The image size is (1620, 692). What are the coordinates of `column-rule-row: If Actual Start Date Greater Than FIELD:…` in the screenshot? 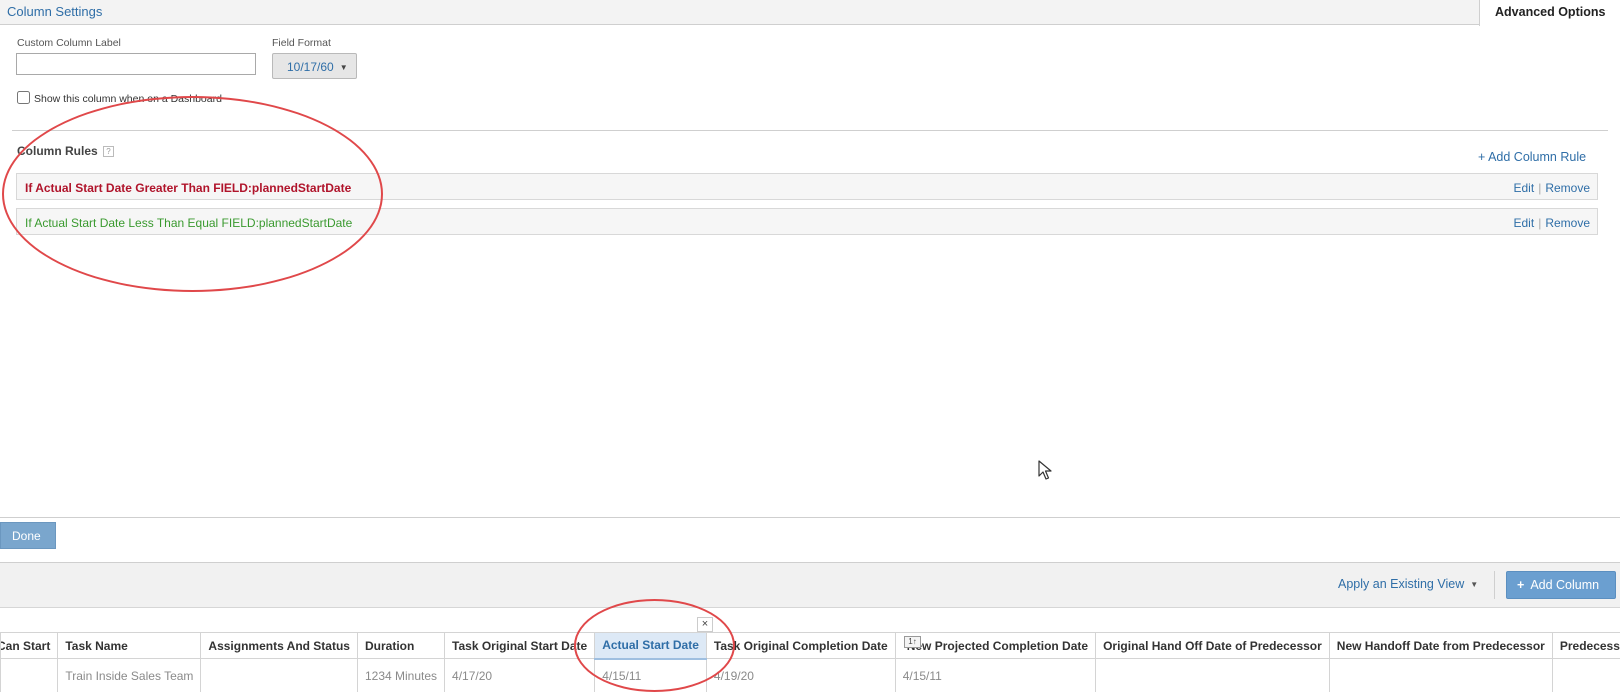 It's located at (807, 186).